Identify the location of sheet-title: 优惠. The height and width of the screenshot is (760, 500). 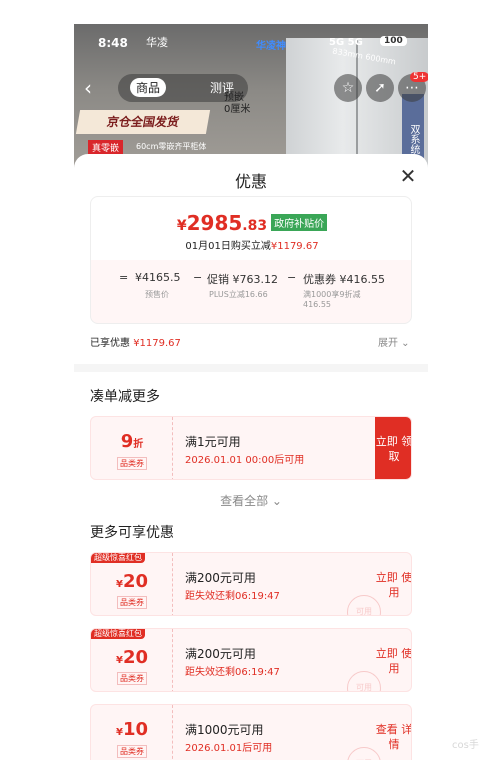
(250, 181).